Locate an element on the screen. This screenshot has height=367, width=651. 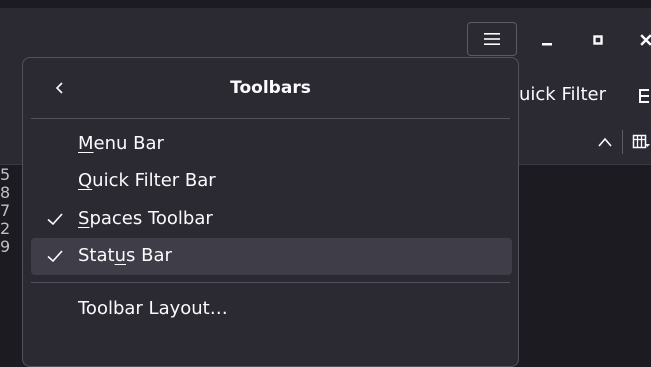
menu-item-label: Quick Filter Bar is located at coordinates (147, 180).